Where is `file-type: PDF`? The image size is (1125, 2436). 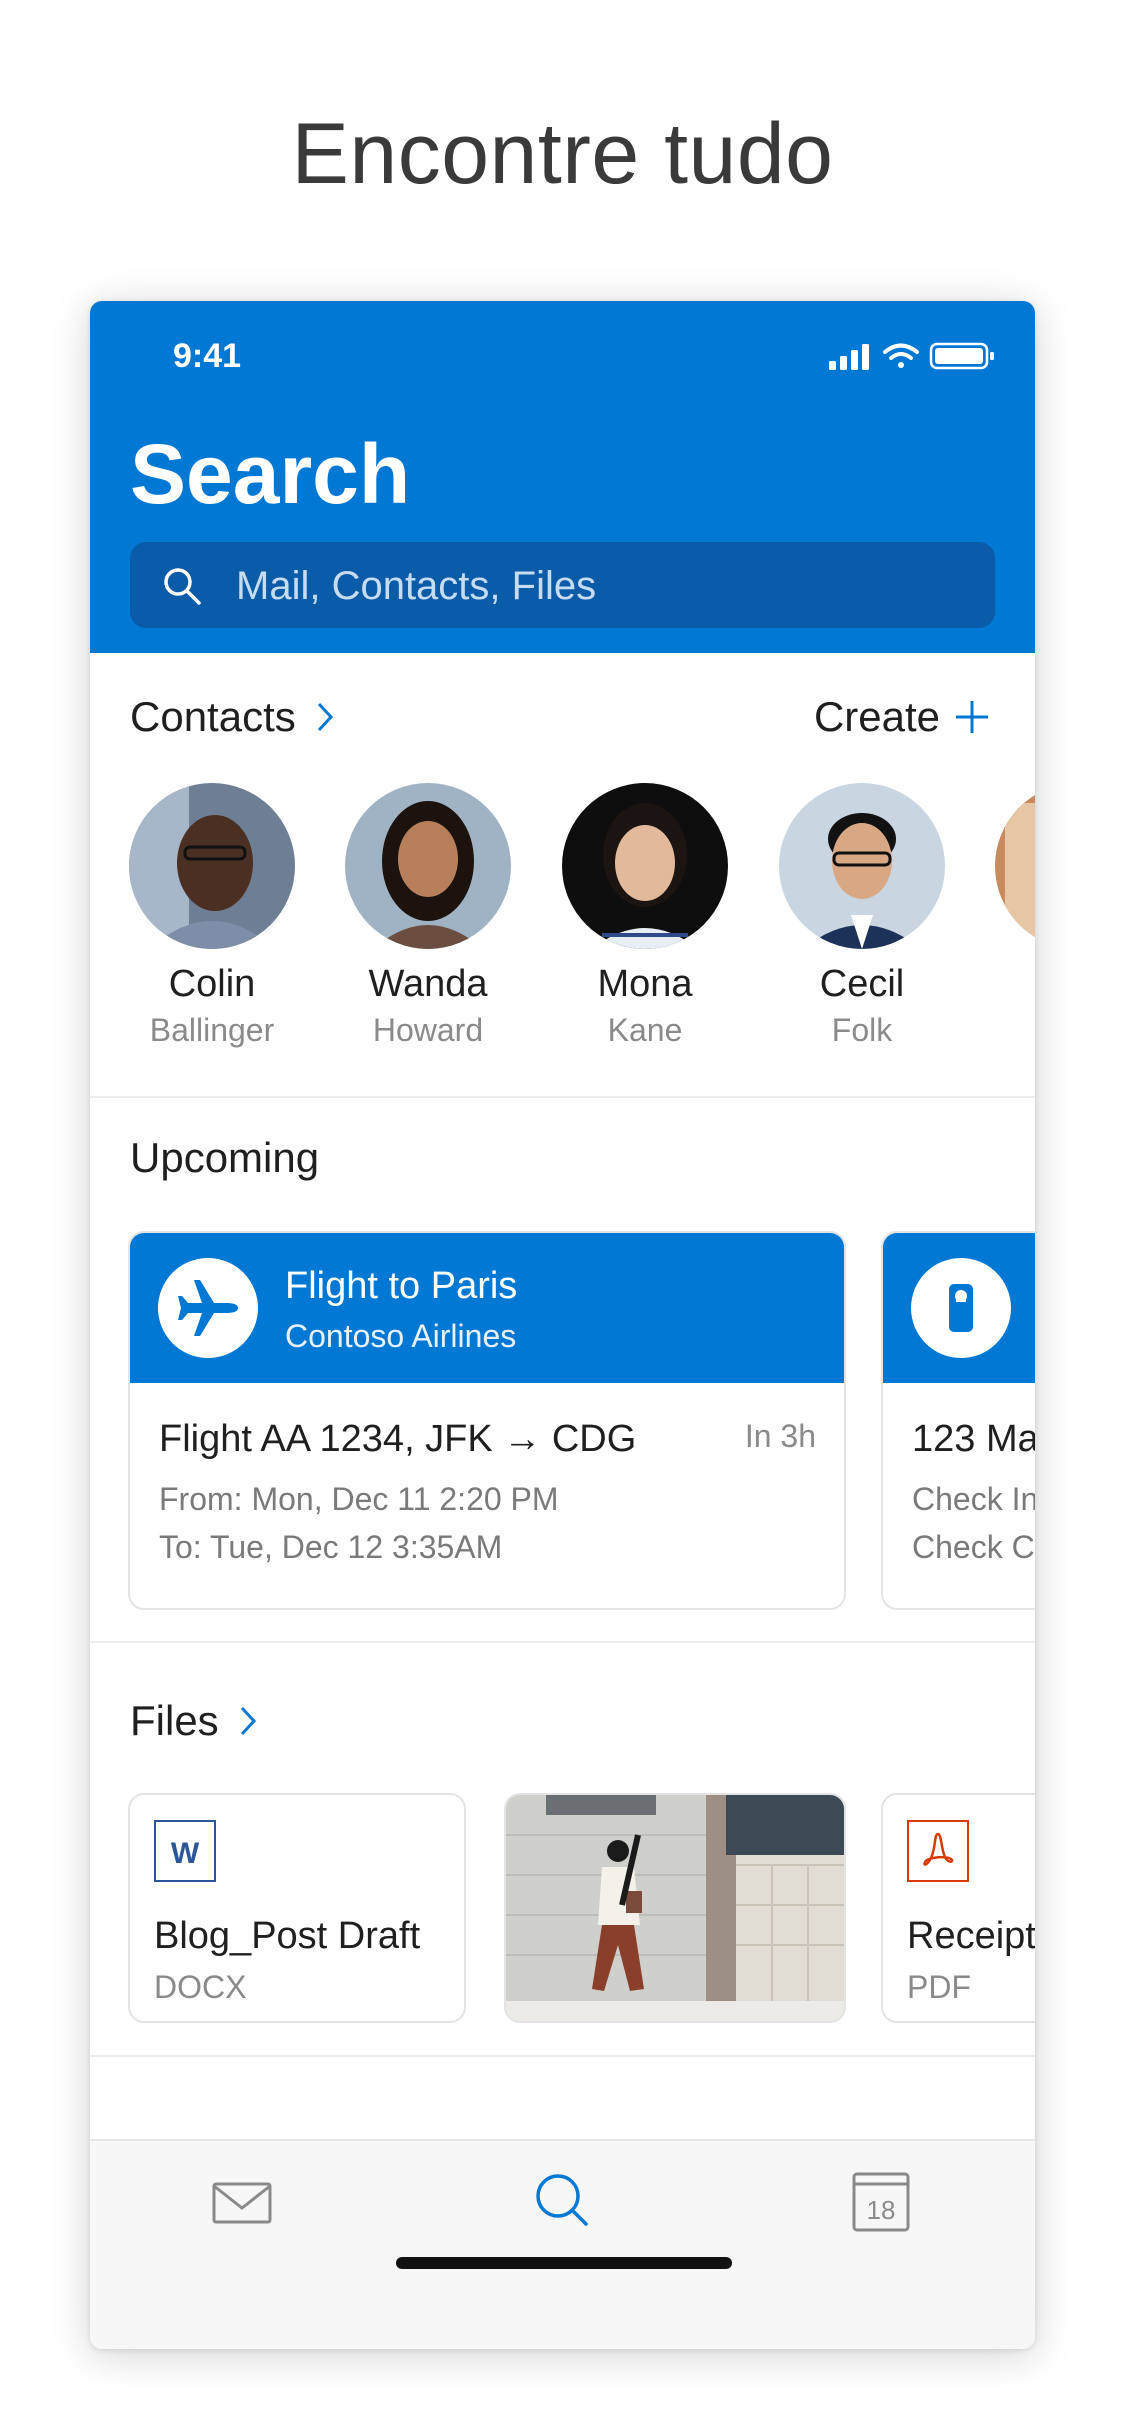 file-type: PDF is located at coordinates (939, 1987).